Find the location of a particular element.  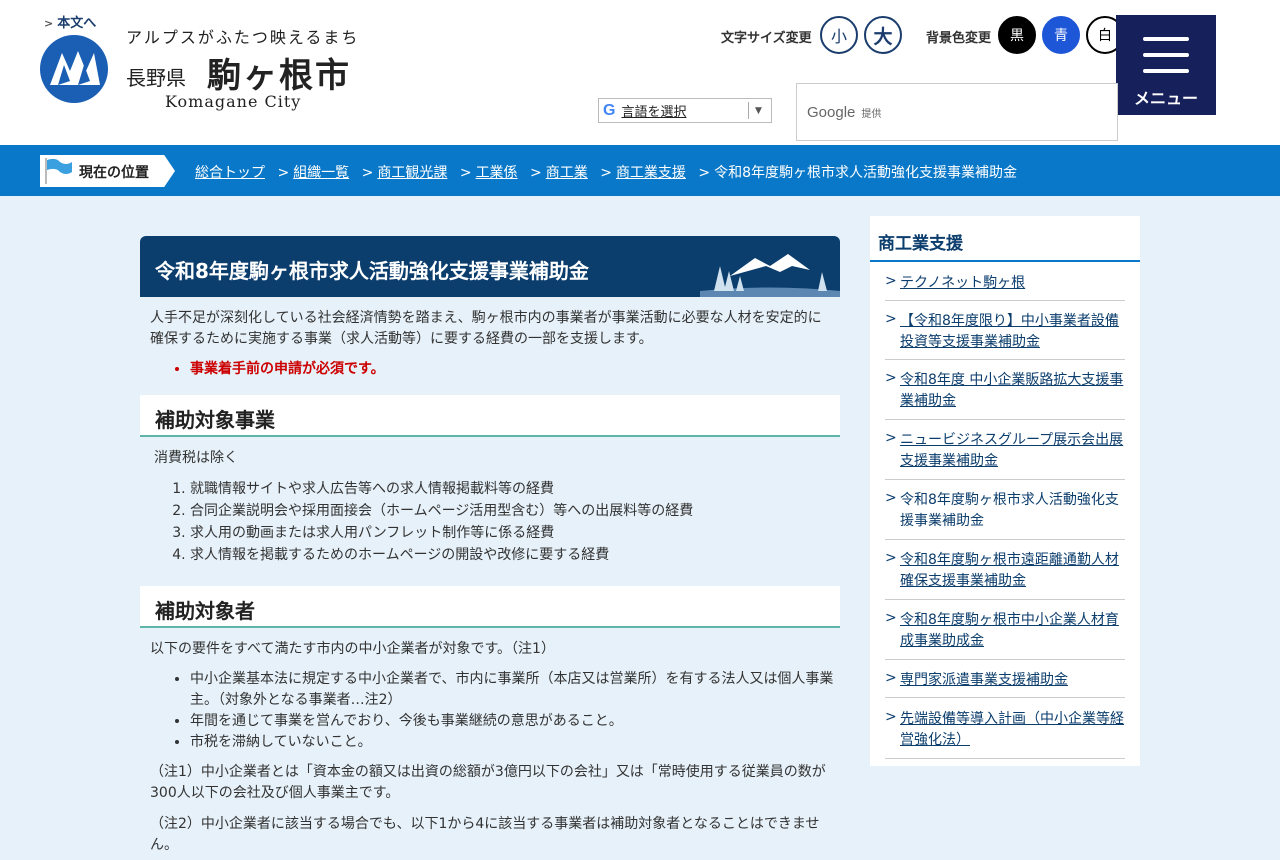

breadcrumb-link: 組織一覧 is located at coordinates (321, 173).